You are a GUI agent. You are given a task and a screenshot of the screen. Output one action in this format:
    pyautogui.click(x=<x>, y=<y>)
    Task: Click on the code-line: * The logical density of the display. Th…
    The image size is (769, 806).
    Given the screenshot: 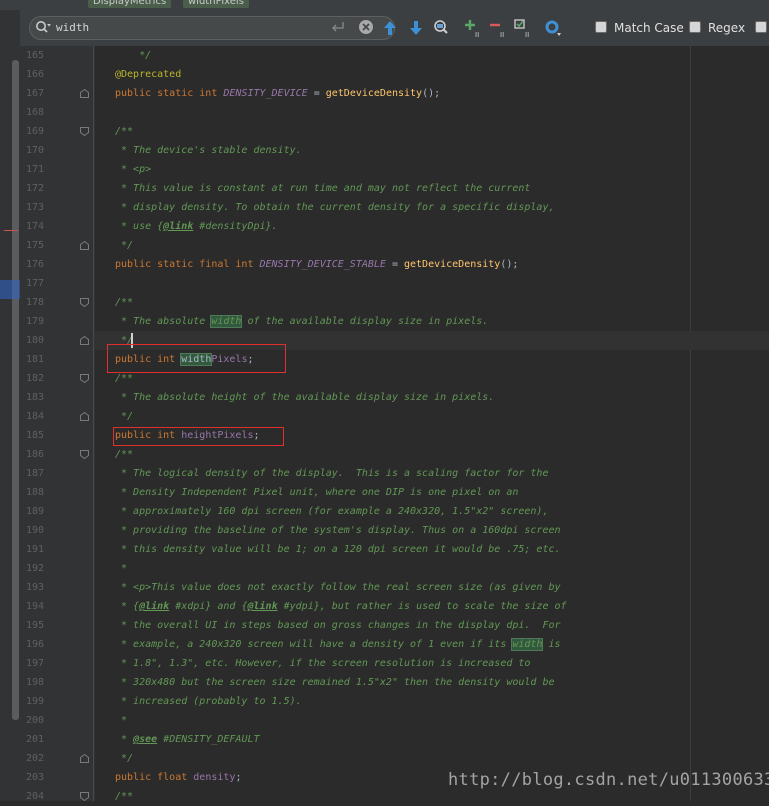 What is the action you would take?
    pyautogui.click(x=331, y=473)
    